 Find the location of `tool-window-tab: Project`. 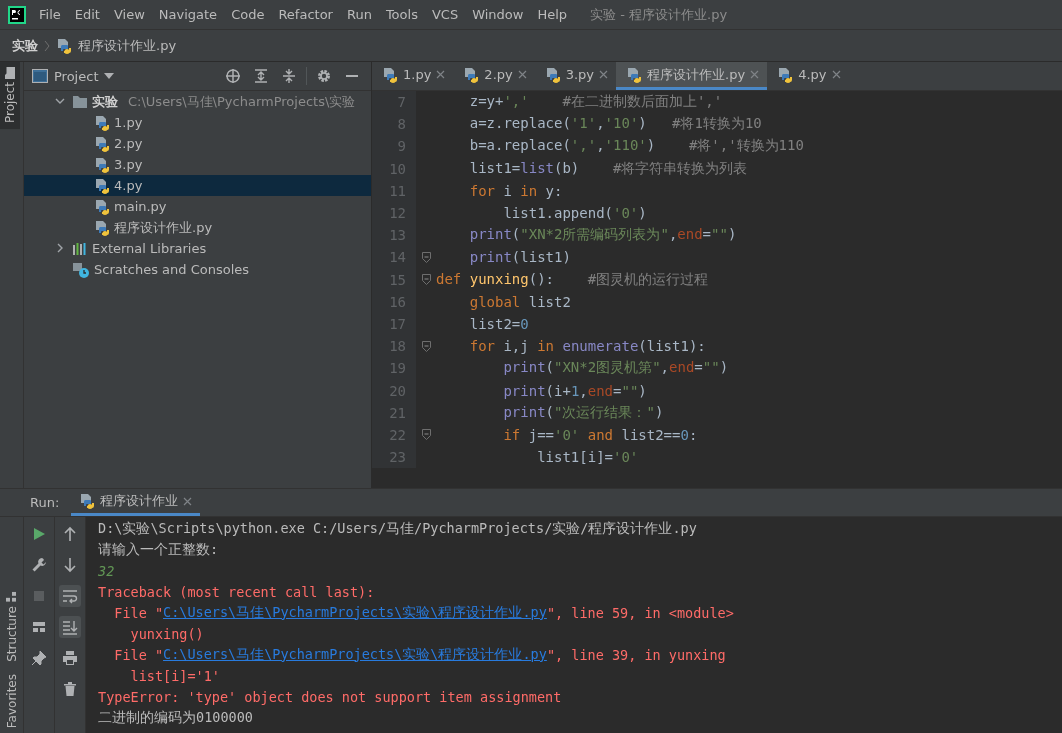

tool-window-tab: Project is located at coordinates (10, 96).